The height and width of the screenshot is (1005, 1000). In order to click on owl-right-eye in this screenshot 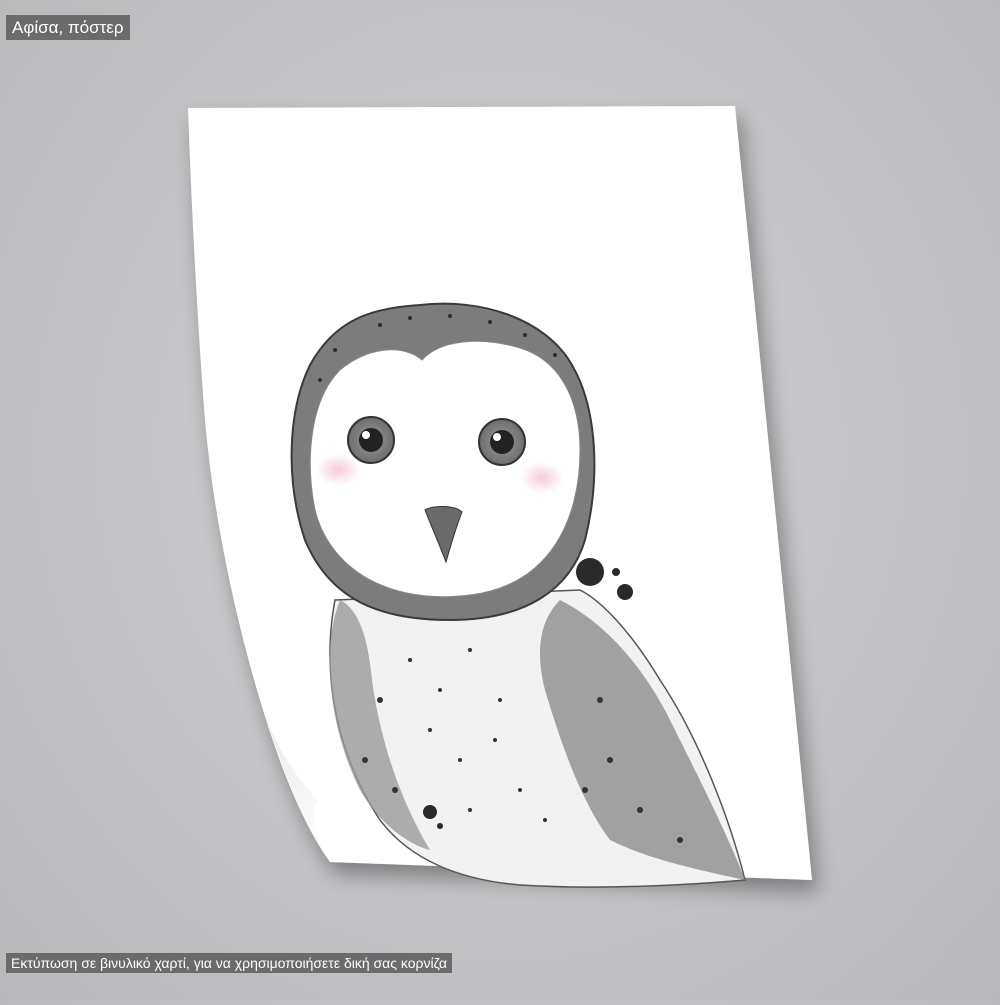, I will do `click(502, 442)`.